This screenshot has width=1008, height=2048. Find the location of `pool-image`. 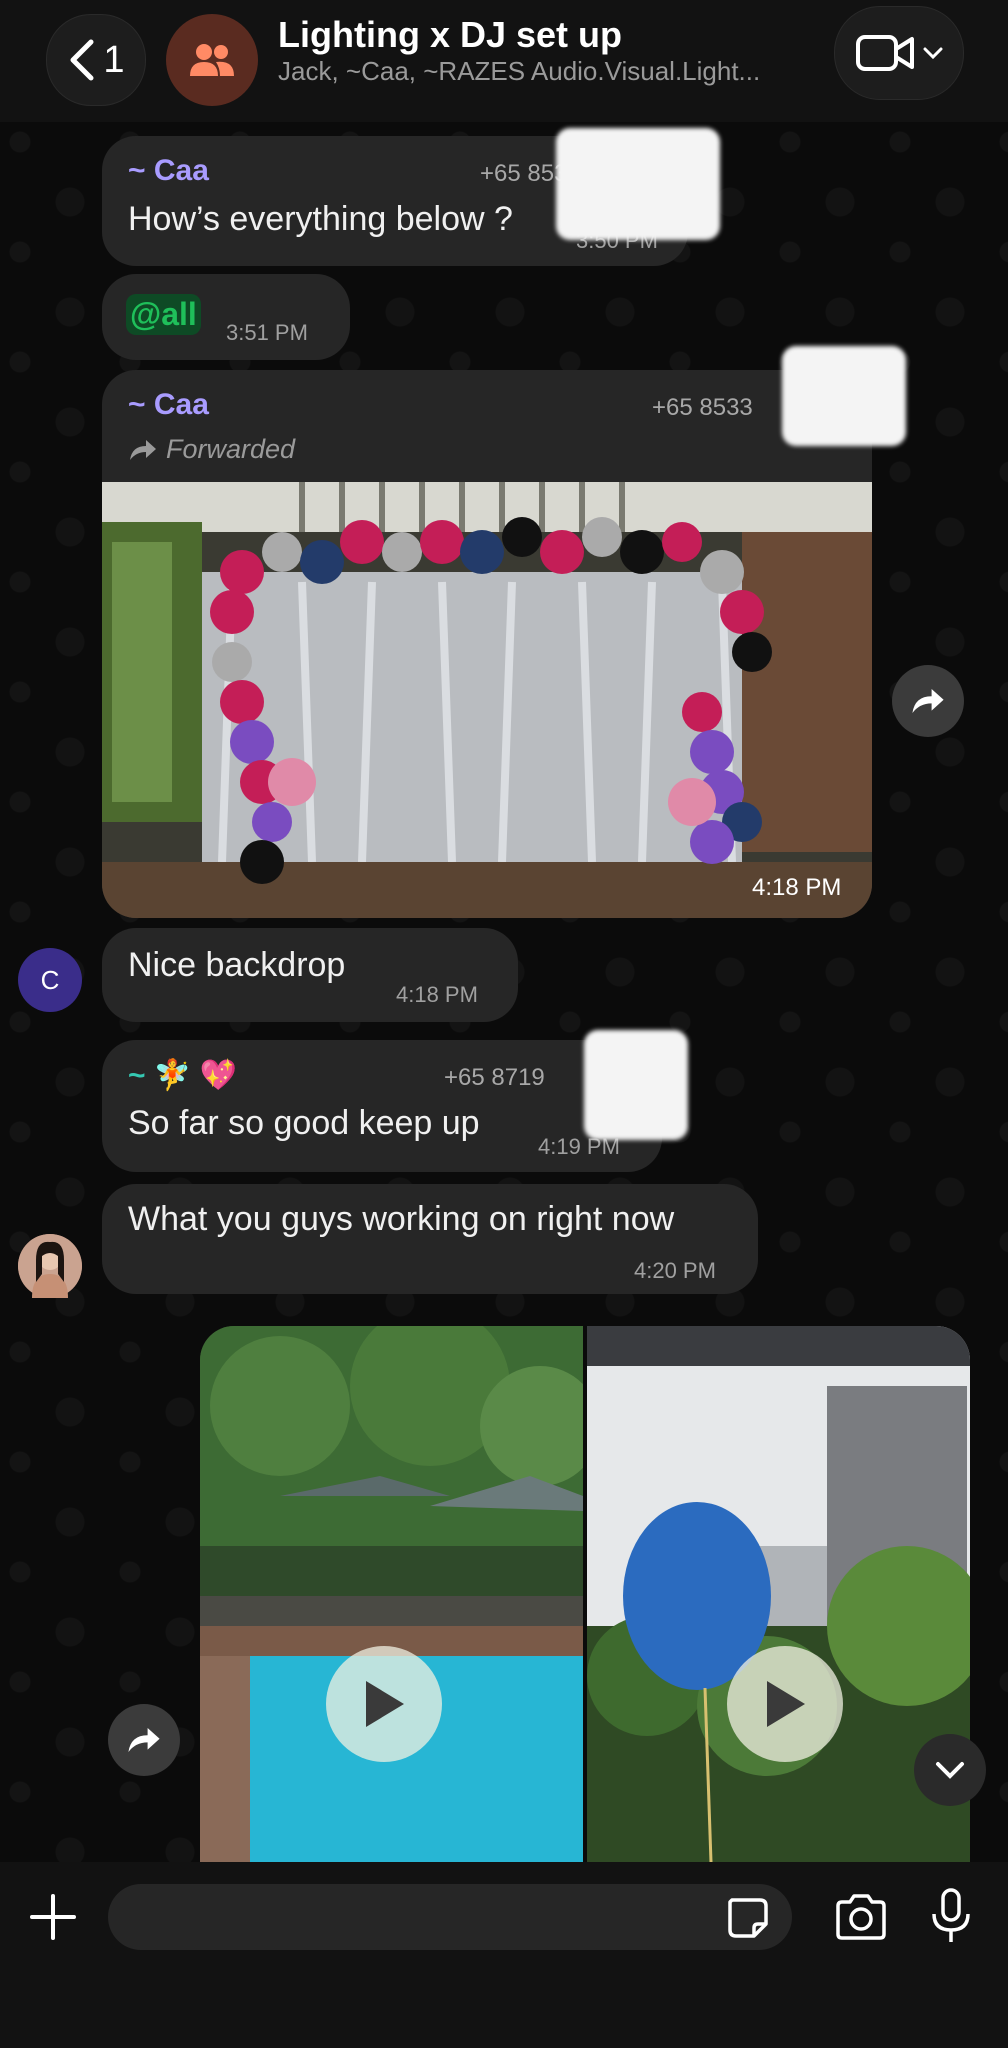

pool-image is located at coordinates (400, 1594).